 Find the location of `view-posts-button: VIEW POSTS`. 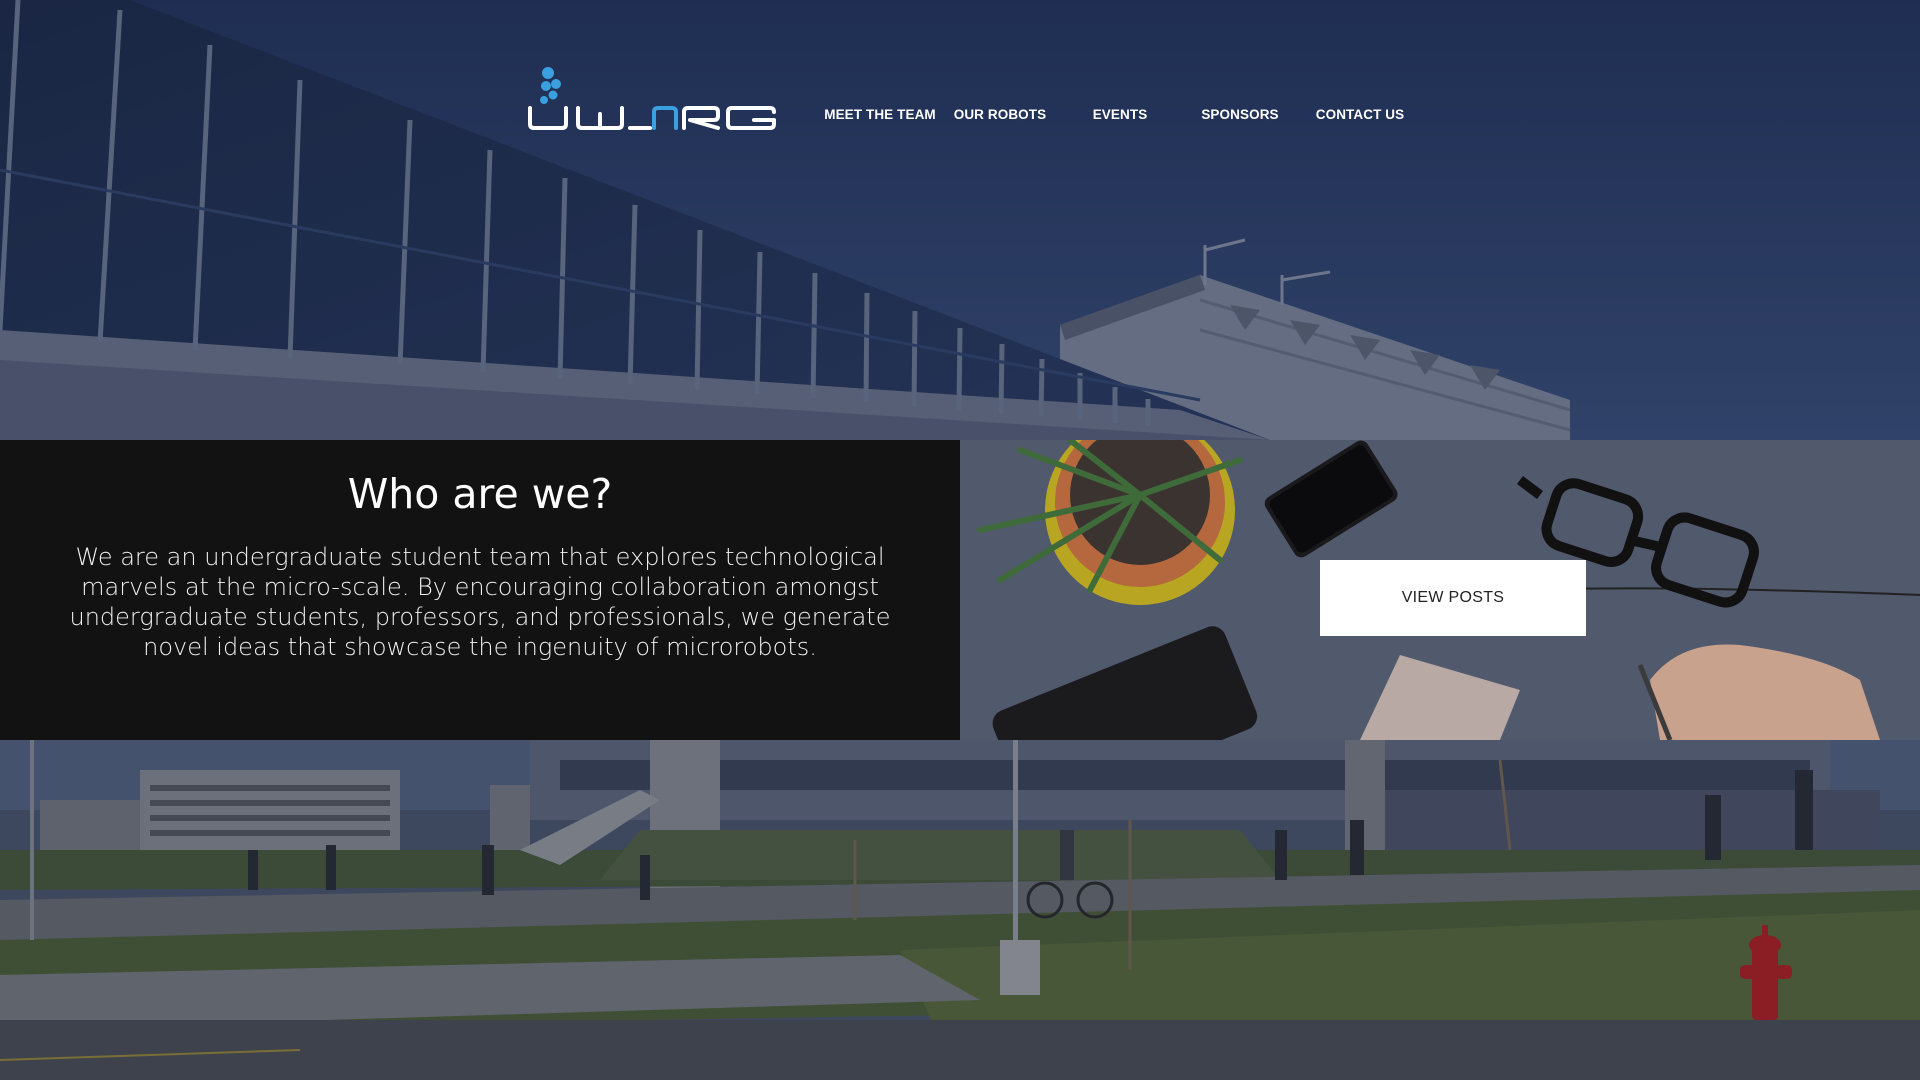

view-posts-button: VIEW POSTS is located at coordinates (1453, 598).